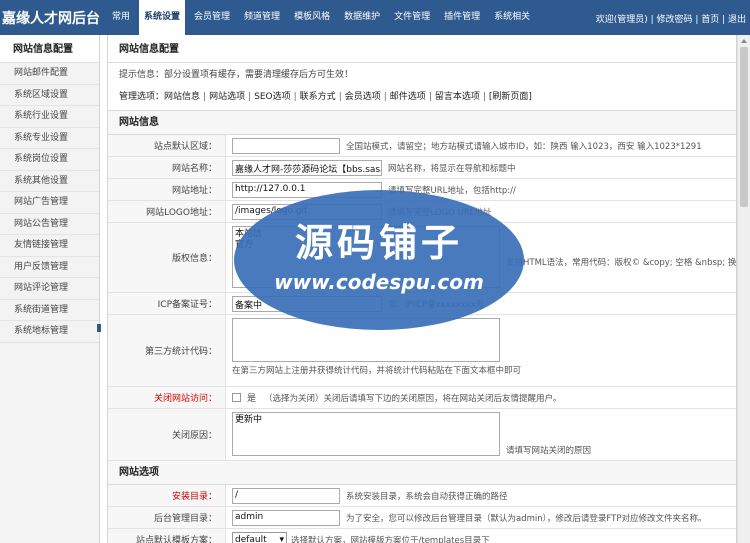 The width and height of the screenshot is (750, 543). Describe the element at coordinates (251, 538) in the screenshot. I see `template-select-value: default` at that location.